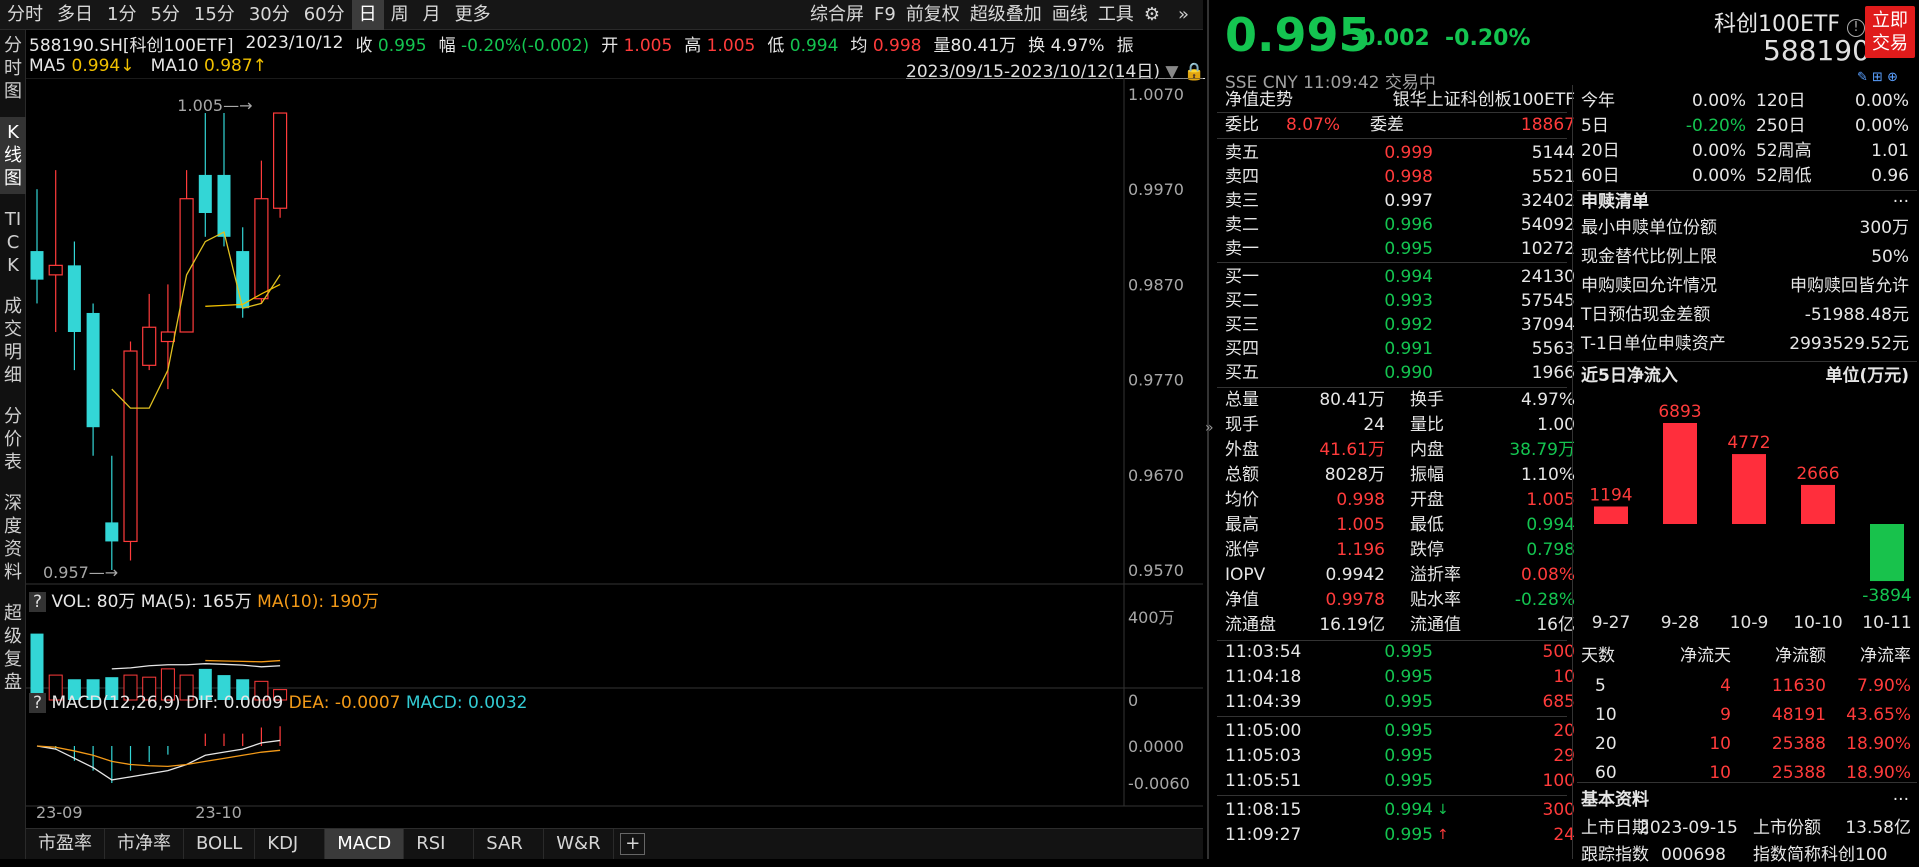  What do you see at coordinates (1745, 151) in the screenshot?
I see `performance-row: 20日 0.00% 52周高 1.01` at bounding box center [1745, 151].